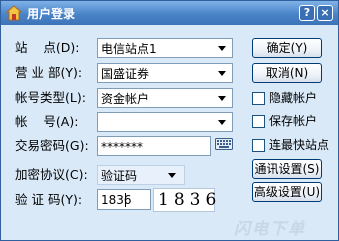 The height and width of the screenshot is (241, 339). I want to click on title-bar: 用户登录 ? ×, so click(169, 13).